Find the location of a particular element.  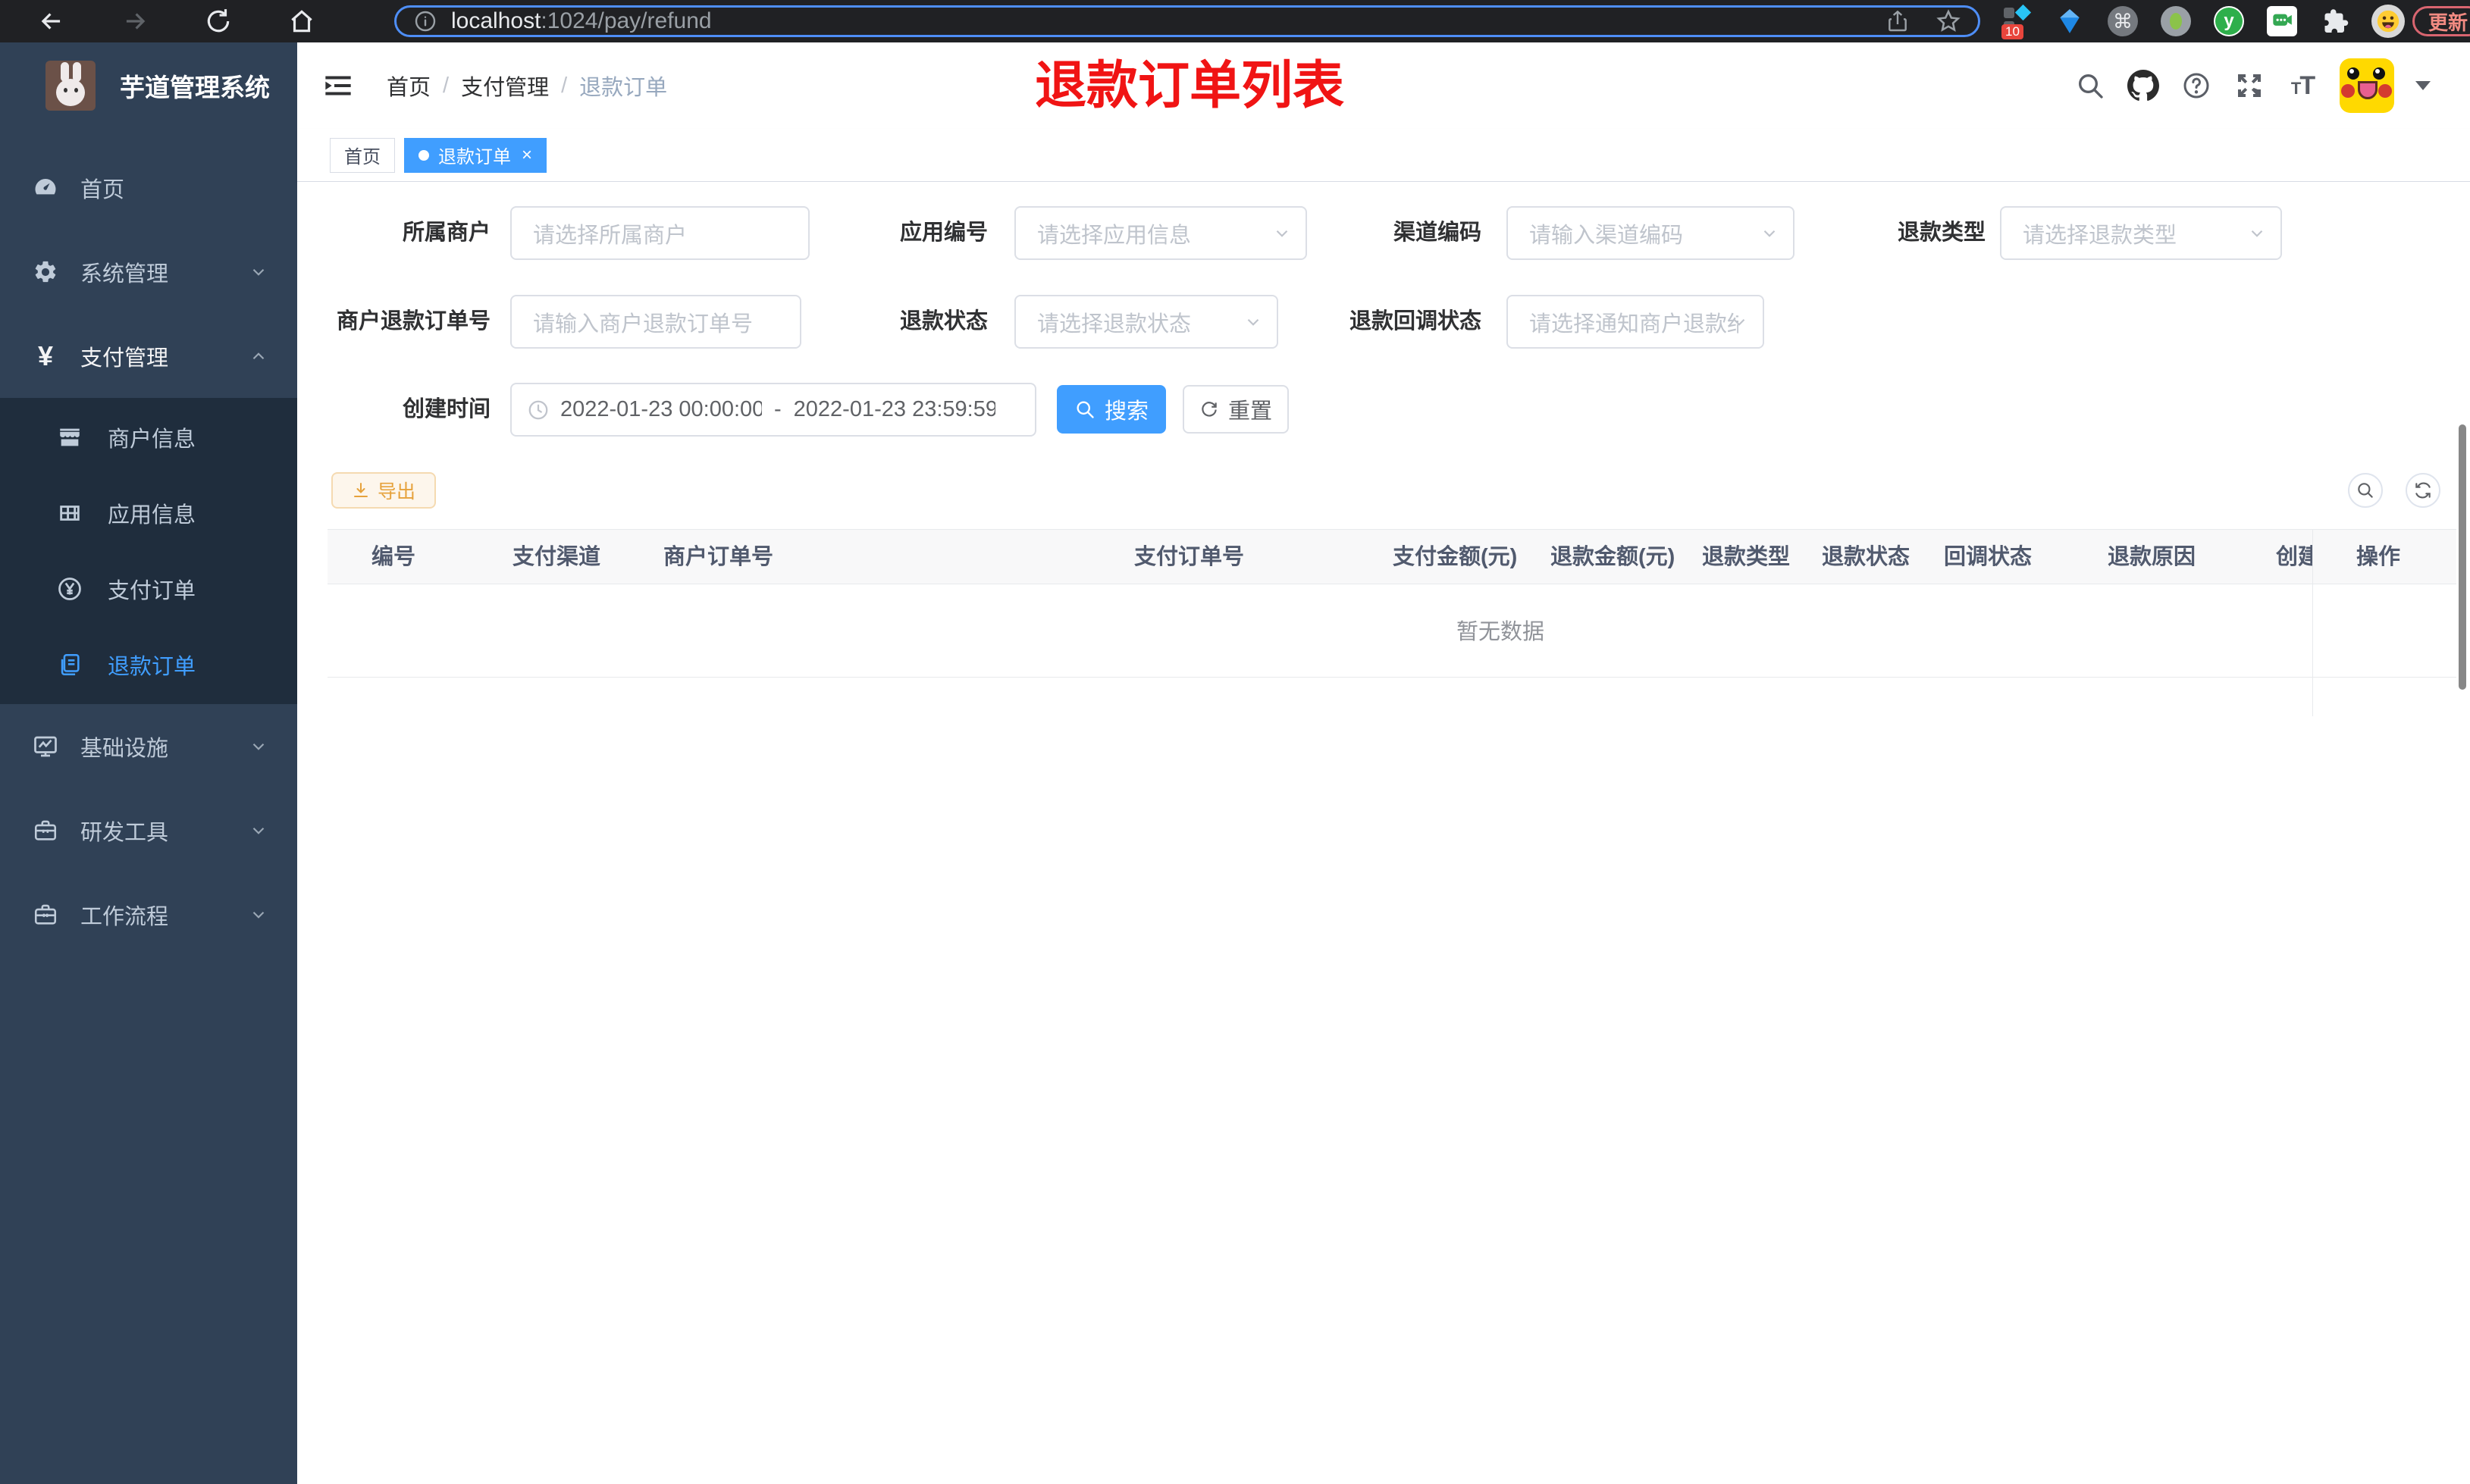

sidebar-item-workflow: 工作流程 is located at coordinates (148, 914).